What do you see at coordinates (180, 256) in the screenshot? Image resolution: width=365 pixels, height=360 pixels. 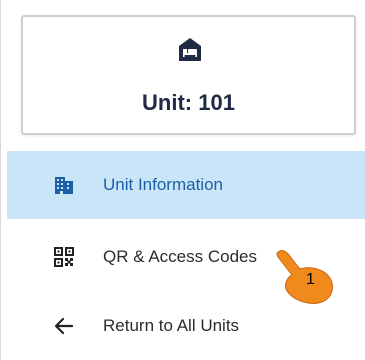 I see `nav-item-label: QR & Access Codes` at bounding box center [180, 256].